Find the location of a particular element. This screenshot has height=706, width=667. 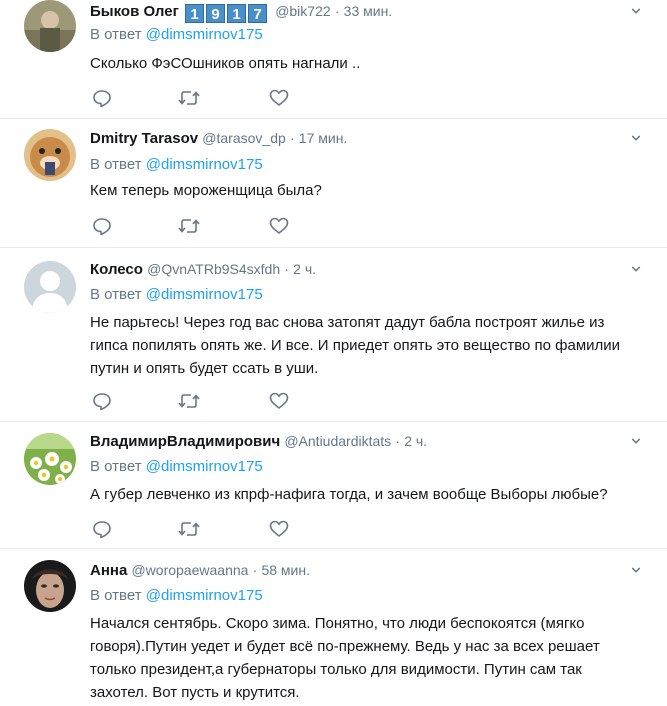

tweet-text-line: захотел. Вот пусть и крутится. is located at coordinates (195, 692).